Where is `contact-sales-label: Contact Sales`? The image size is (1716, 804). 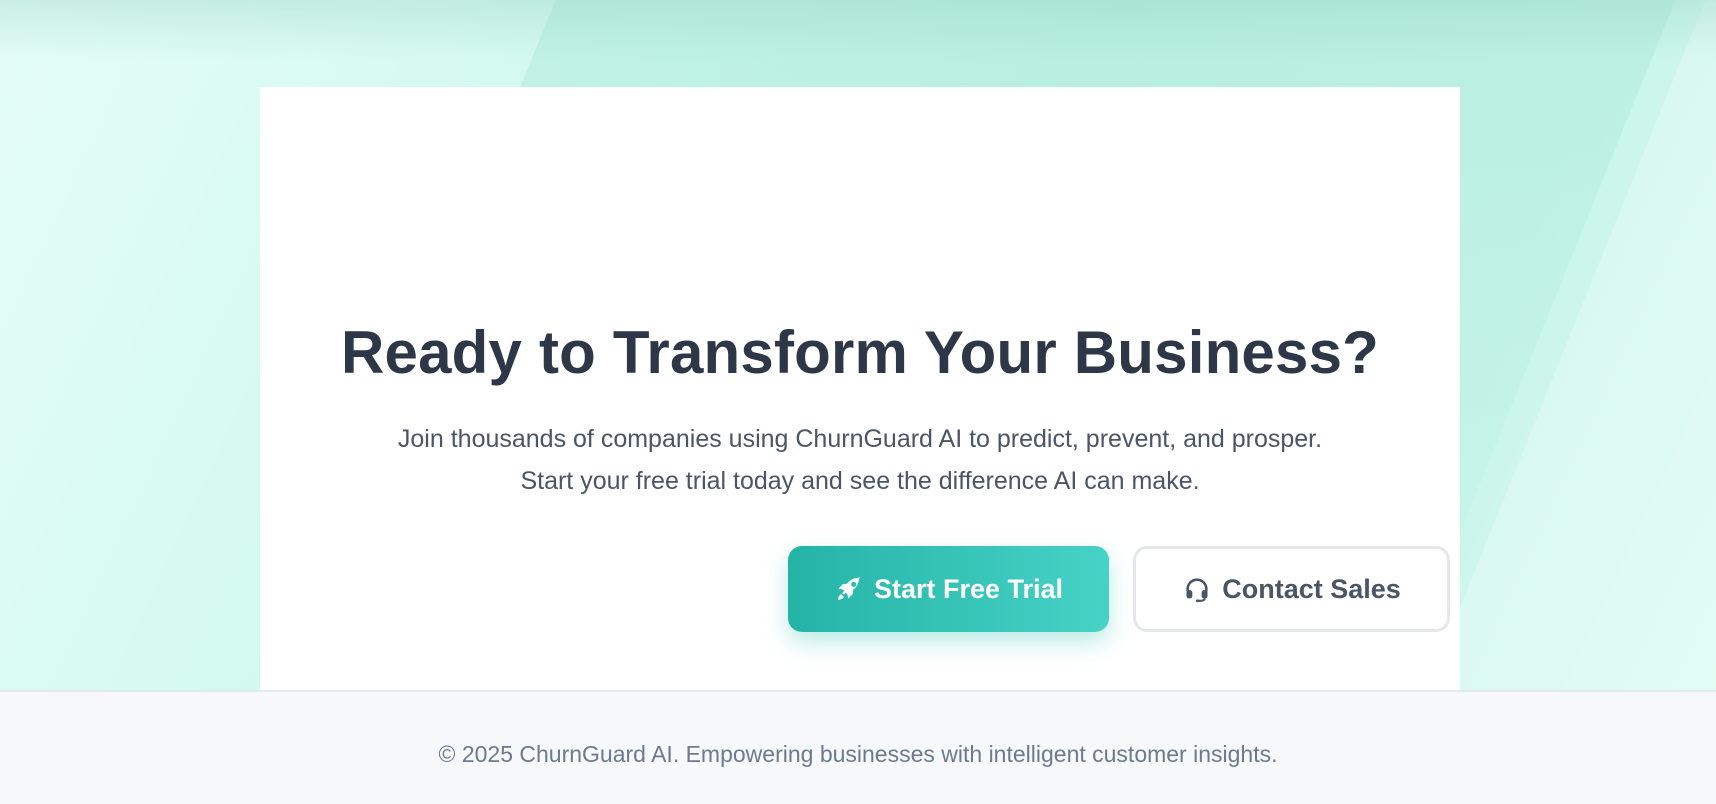
contact-sales-label: Contact Sales is located at coordinates (1311, 588).